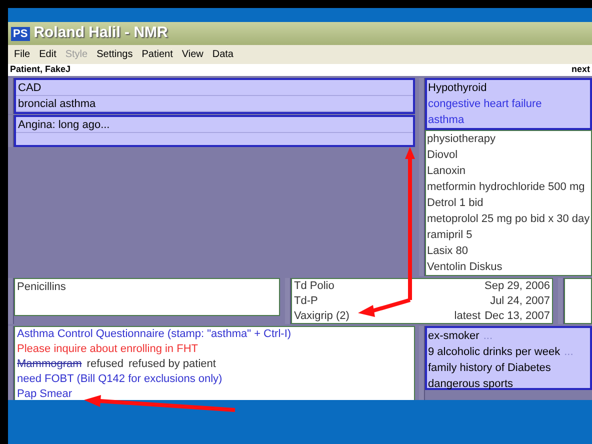 This screenshot has height=444, width=592. What do you see at coordinates (101, 33) in the screenshot?
I see `window-title: Roland Halil - NMR` at bounding box center [101, 33].